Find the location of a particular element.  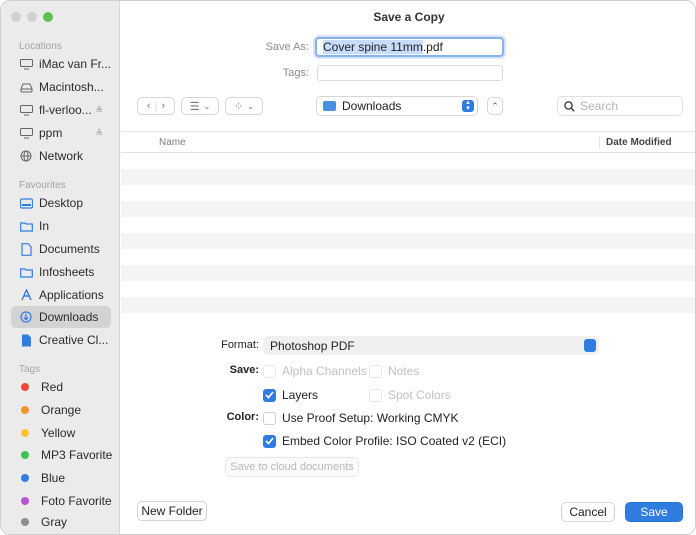

chevron-up-icon: ⌃ is located at coordinates (495, 106).